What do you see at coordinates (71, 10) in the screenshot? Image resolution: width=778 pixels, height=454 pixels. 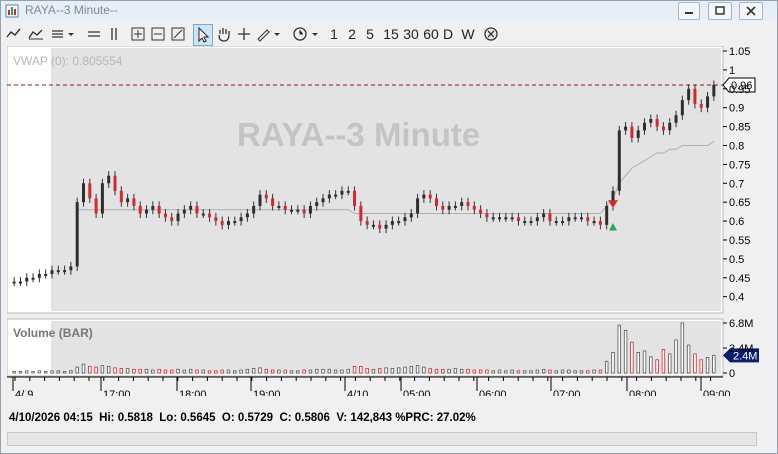 I see `window-title: RAYA--3 Minute--` at bounding box center [71, 10].